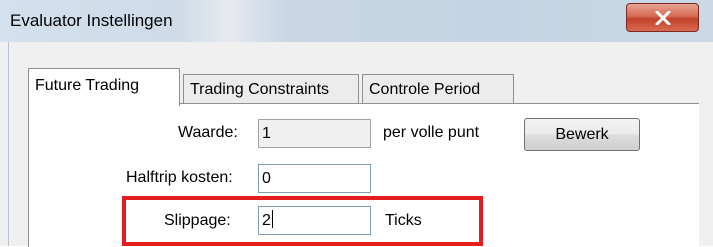 The image size is (713, 247). Describe the element at coordinates (197, 220) in the screenshot. I see `slippage-label: Slippage:` at that location.